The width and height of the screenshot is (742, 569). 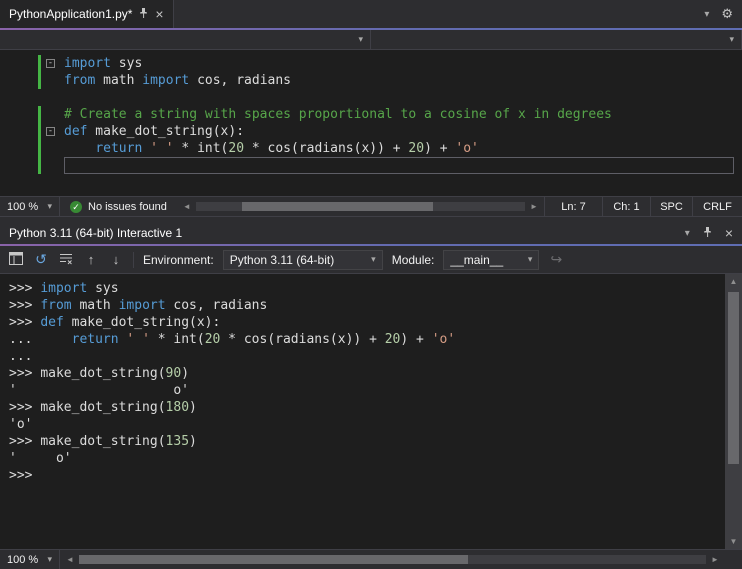 What do you see at coordinates (166, 80) in the screenshot?
I see `token-kw: import` at bounding box center [166, 80].